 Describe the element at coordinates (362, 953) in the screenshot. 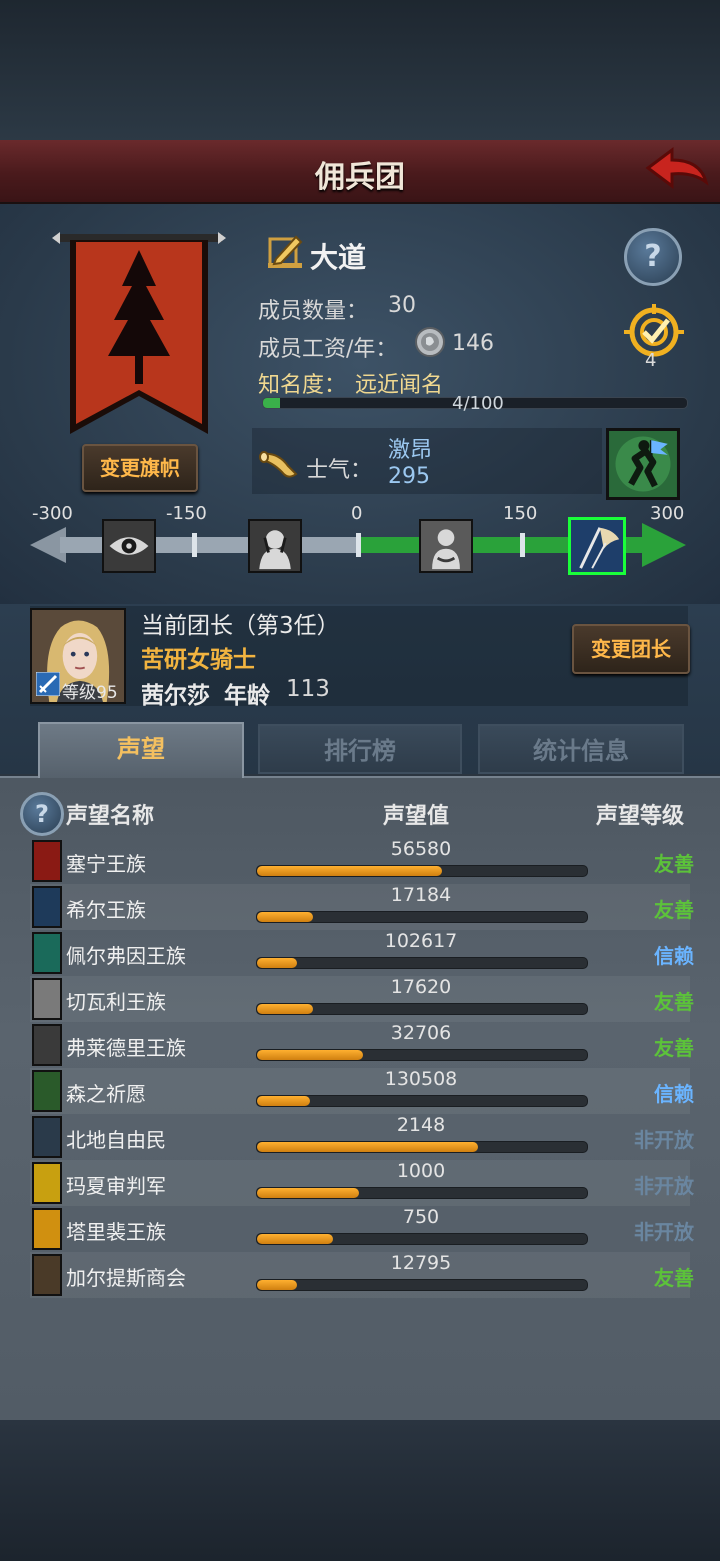

I see `table-row: 佩尔弗因王族 102617 信赖` at that location.